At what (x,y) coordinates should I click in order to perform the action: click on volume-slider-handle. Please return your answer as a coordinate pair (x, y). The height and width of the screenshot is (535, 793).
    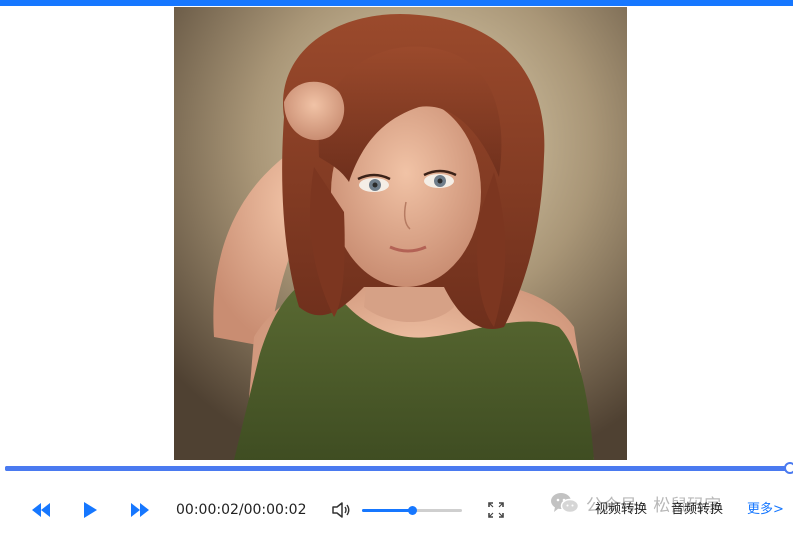
    Looking at the image, I should click on (412, 510).